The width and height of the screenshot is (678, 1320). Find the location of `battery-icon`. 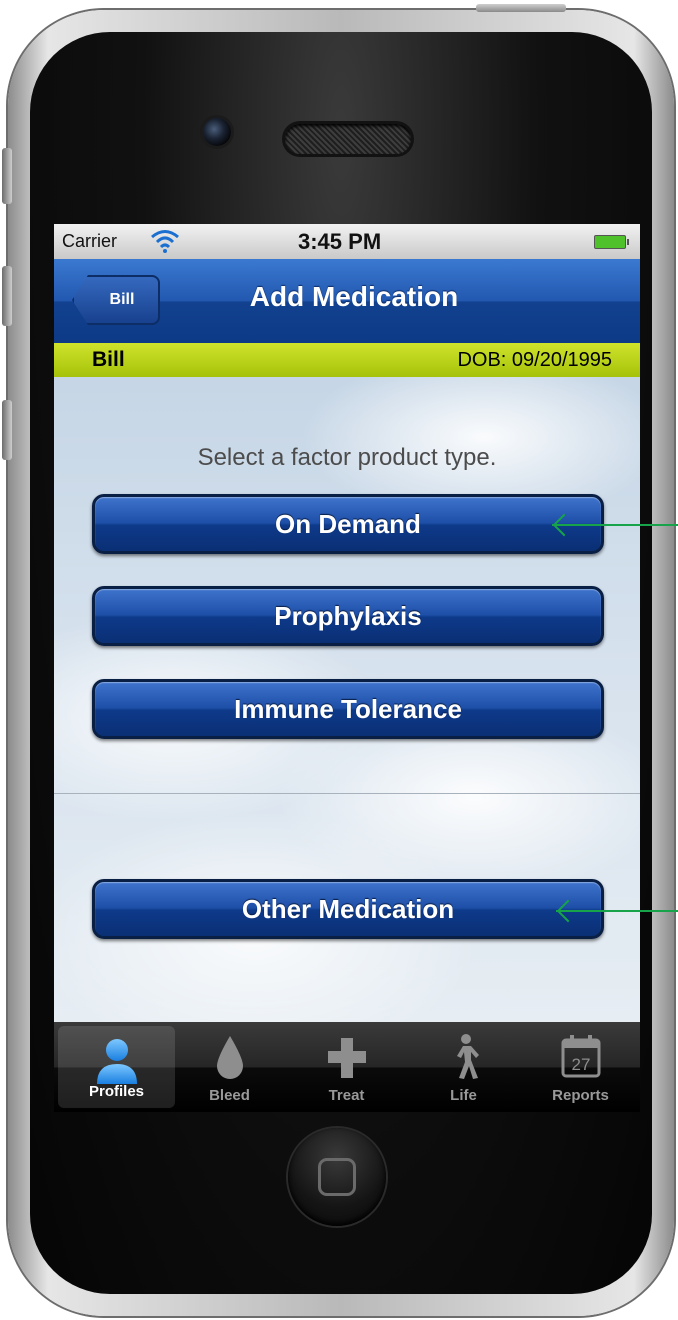

battery-icon is located at coordinates (611, 242).